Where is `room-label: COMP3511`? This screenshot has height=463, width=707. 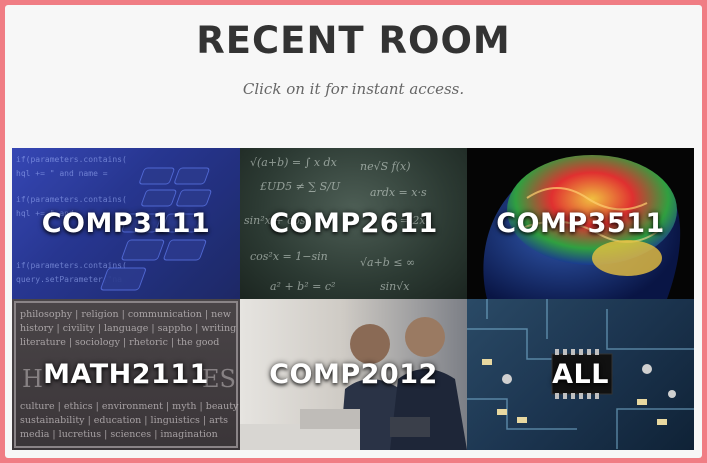
room-label: COMP3511 is located at coordinates (580, 223).